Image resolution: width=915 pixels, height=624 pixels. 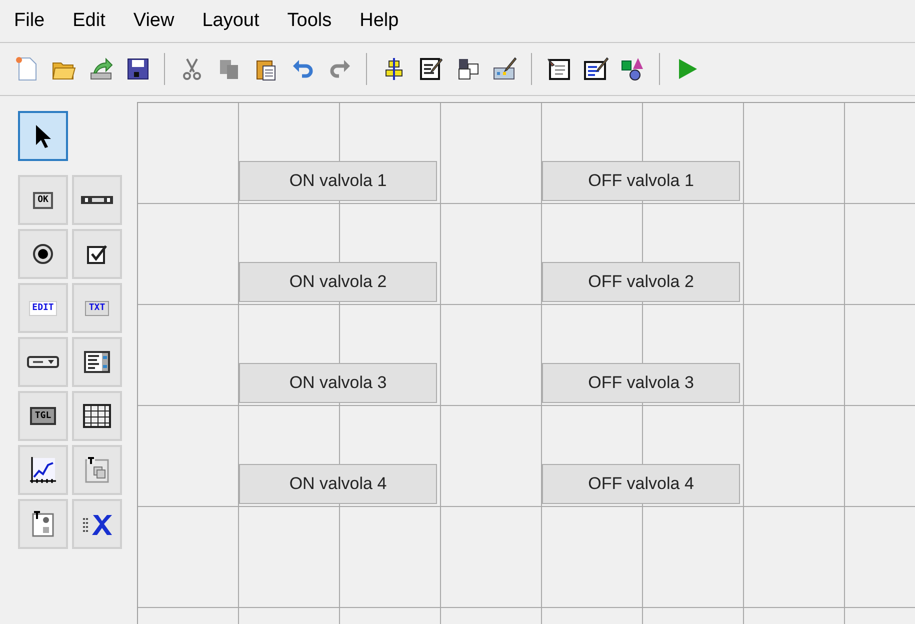 I want to click on panel-icon, so click(x=97, y=470).